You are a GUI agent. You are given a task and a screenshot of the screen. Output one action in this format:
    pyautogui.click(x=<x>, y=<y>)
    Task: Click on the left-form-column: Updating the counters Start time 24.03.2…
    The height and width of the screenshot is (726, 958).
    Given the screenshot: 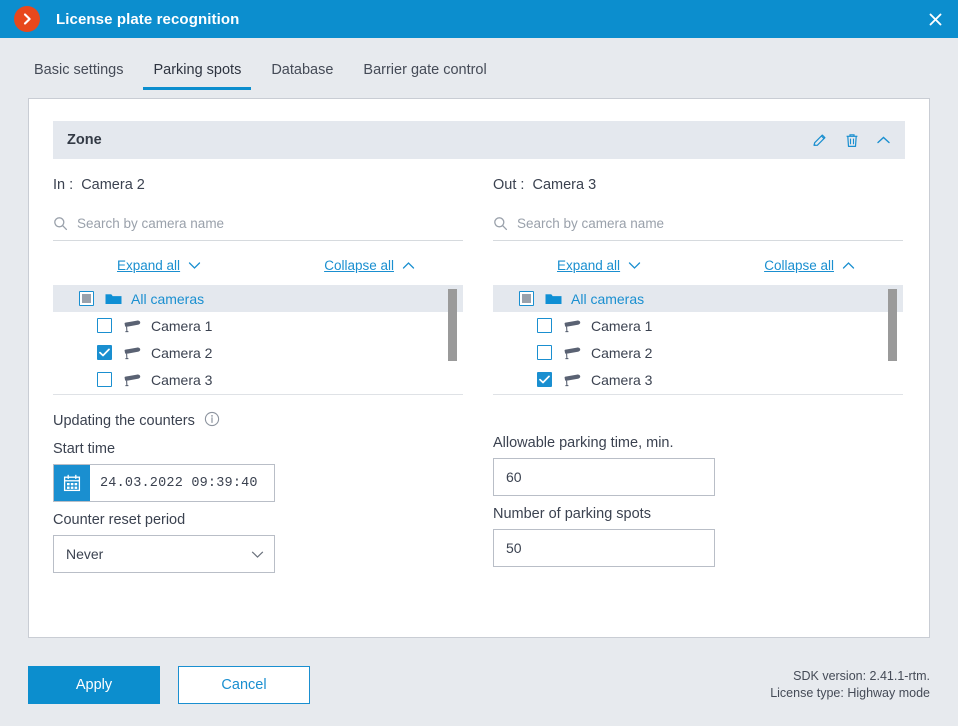 What is the action you would take?
    pyautogui.click(x=258, y=492)
    